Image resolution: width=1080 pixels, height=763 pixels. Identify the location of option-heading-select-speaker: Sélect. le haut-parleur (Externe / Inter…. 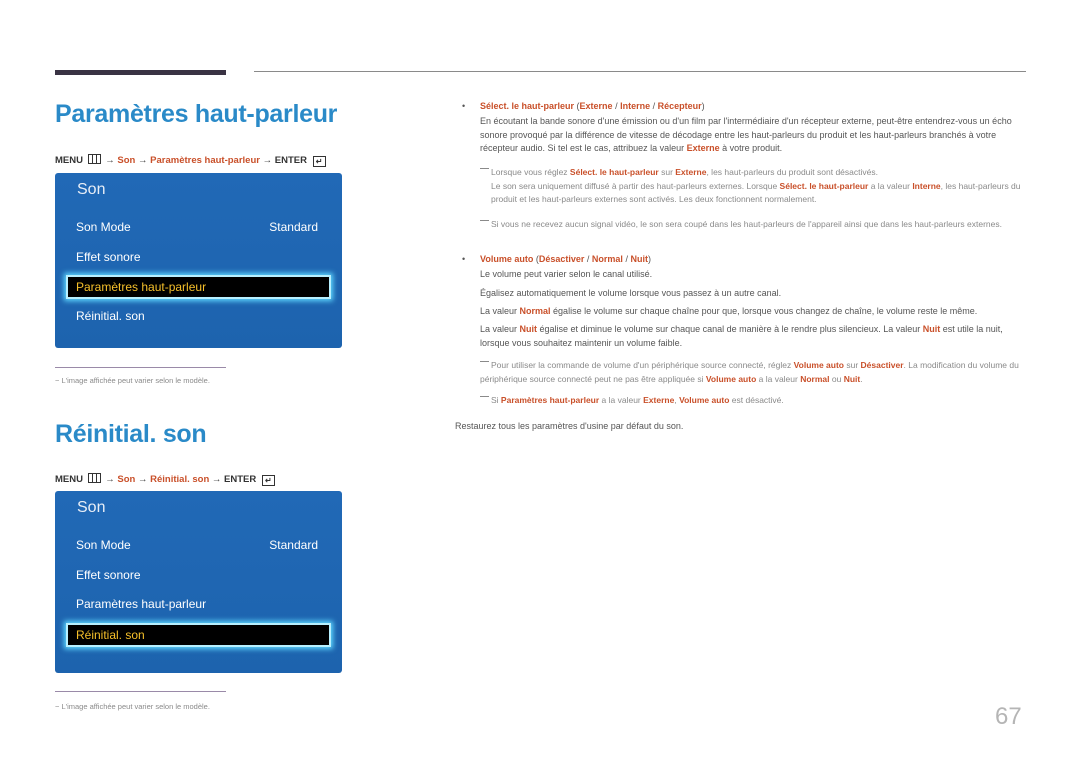
(592, 106).